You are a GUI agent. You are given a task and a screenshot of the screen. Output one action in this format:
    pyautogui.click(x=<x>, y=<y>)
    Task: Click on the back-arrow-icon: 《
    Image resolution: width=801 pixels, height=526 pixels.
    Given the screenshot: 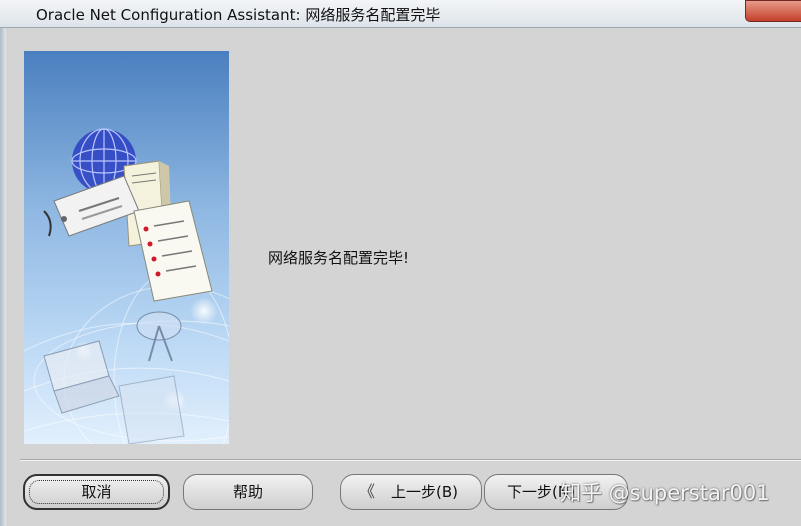 What is the action you would take?
    pyautogui.click(x=367, y=491)
    